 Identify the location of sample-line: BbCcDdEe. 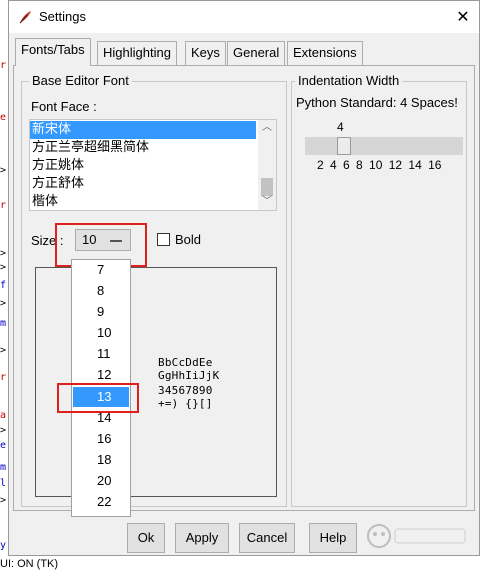
(185, 362).